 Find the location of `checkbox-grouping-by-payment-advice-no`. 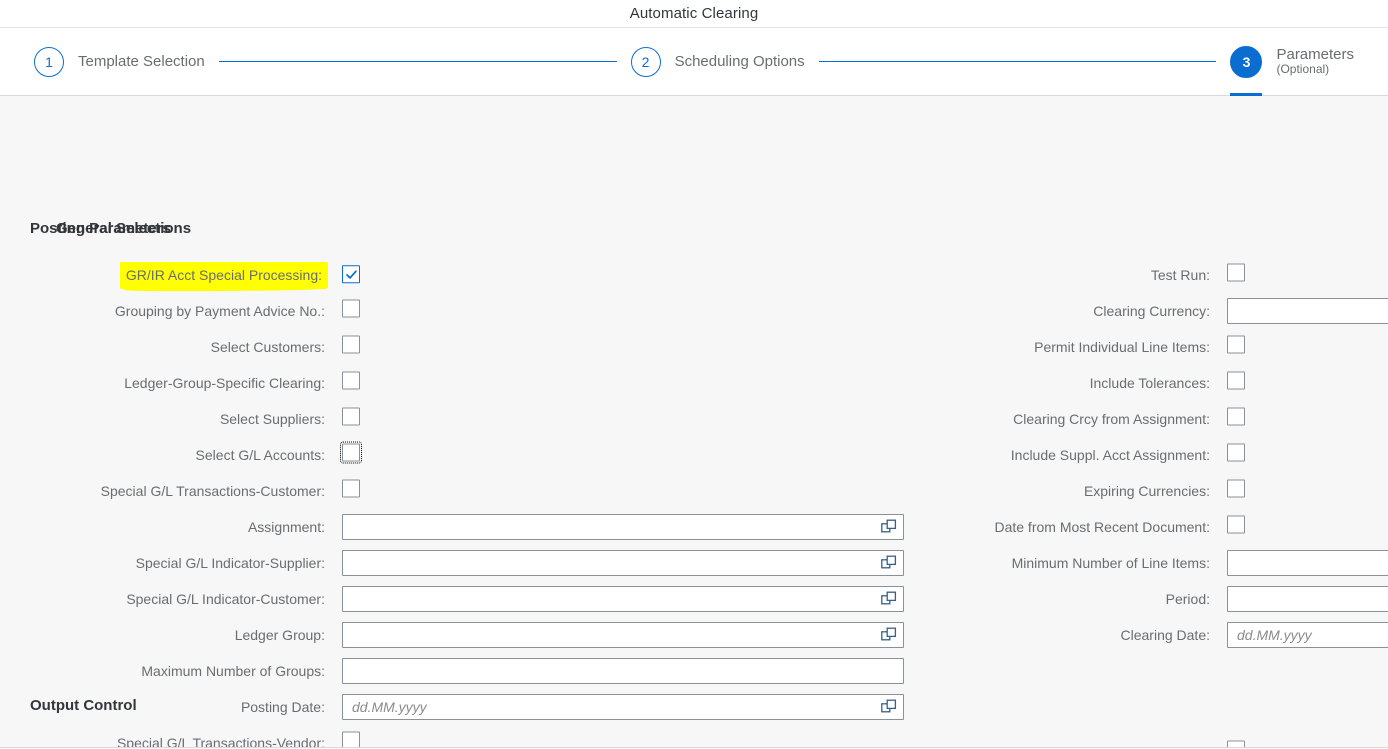

checkbox-grouping-by-payment-advice-no is located at coordinates (351, 308).